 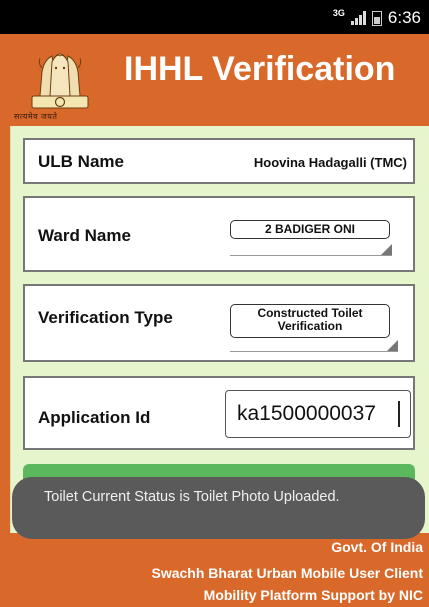 I want to click on ward-name-selected: 2 BADIGER ONI, so click(x=310, y=229).